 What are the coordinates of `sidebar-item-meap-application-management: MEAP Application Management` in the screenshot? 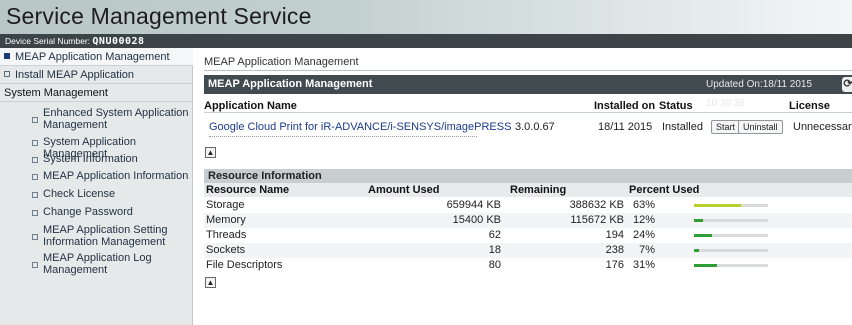 It's located at (96, 57).